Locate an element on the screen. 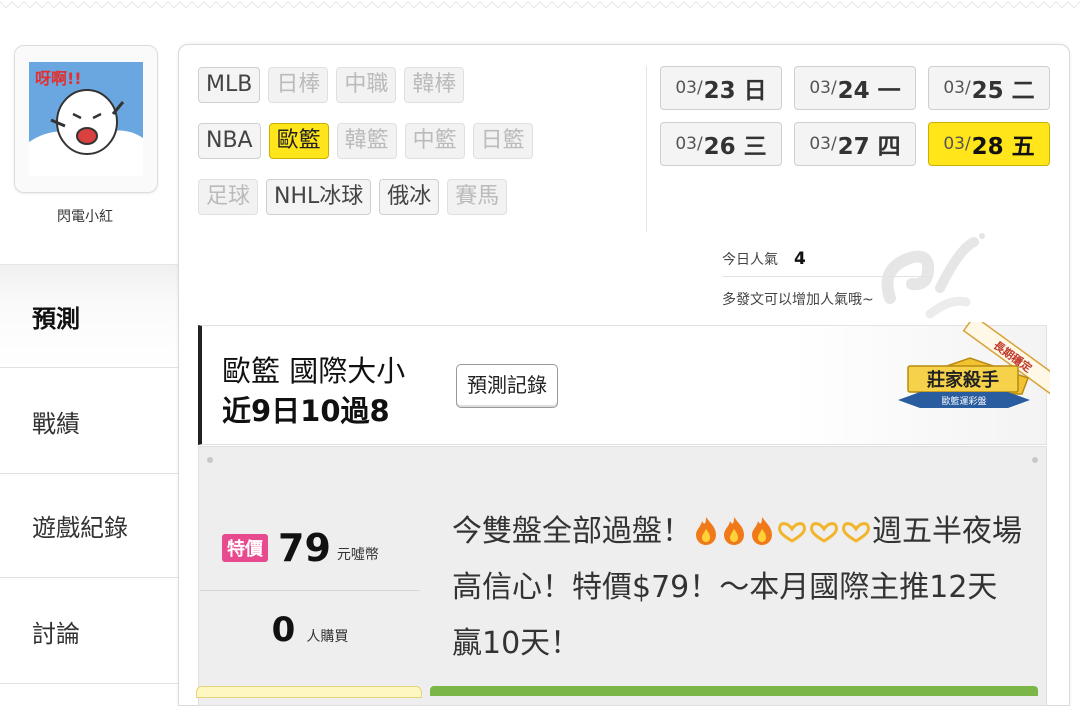  avatar-image: 呀啊!! is located at coordinates (86, 119).